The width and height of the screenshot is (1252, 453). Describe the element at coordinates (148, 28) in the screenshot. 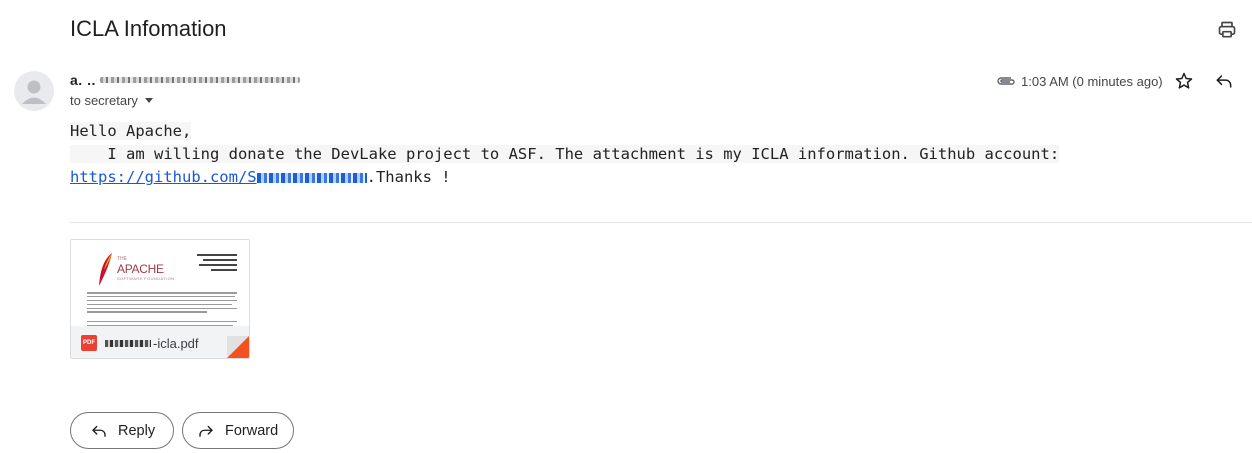

I see `email-subject: ICLA Infomation` at that location.